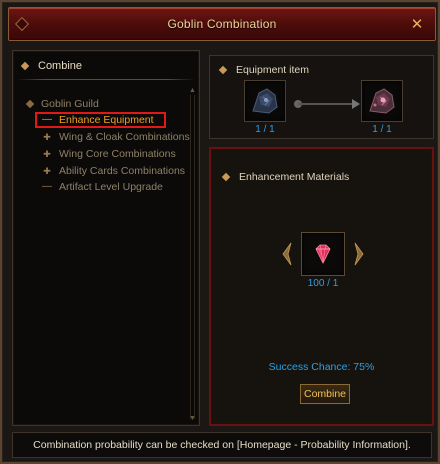 This screenshot has width=440, height=464. I want to click on tree-item-ability-cards: ✚ Ability Cards Combinations, so click(114, 171).